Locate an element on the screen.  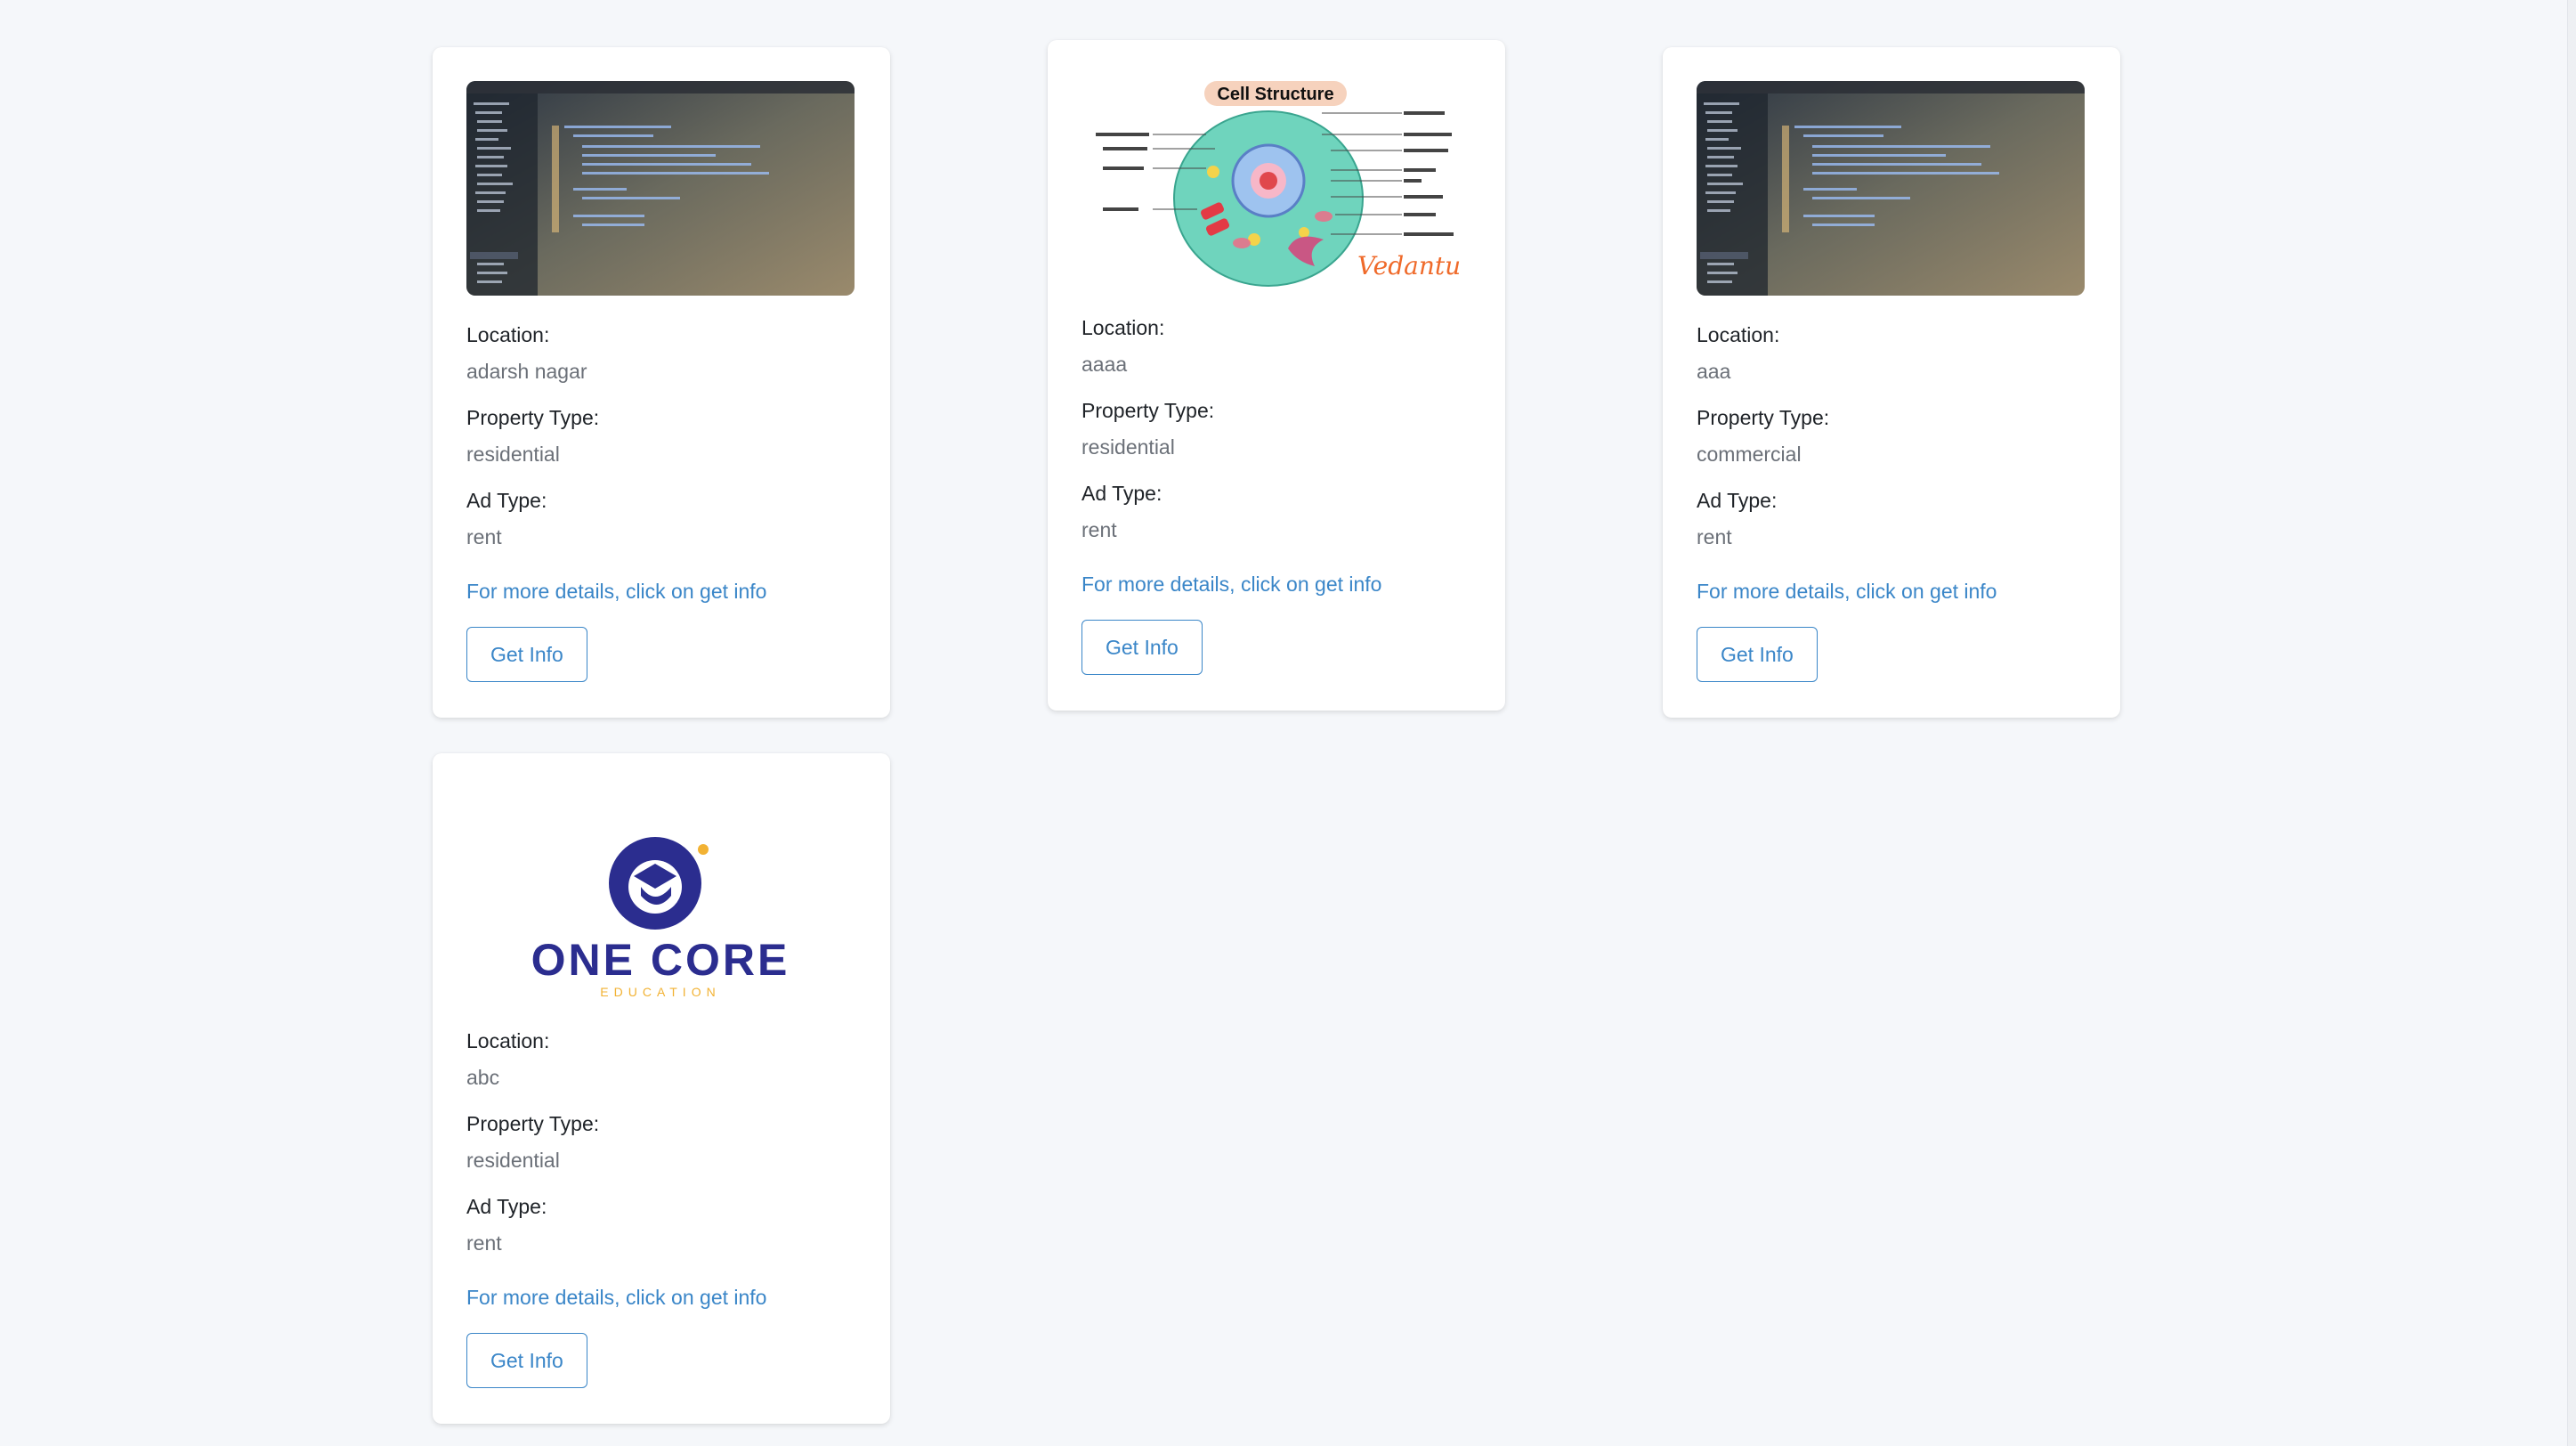
cell-structure-title: Cell Structure is located at coordinates (1275, 94).